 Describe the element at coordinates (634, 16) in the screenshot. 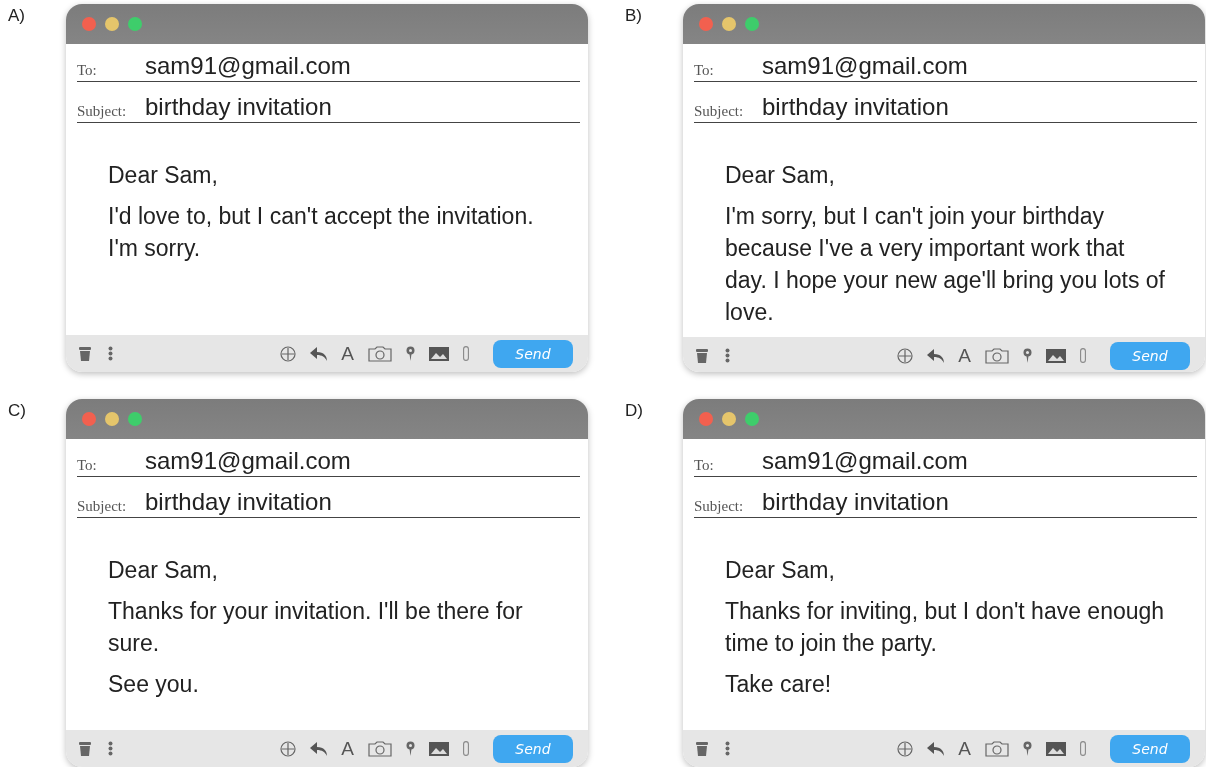

I see `option-label: B)` at that location.